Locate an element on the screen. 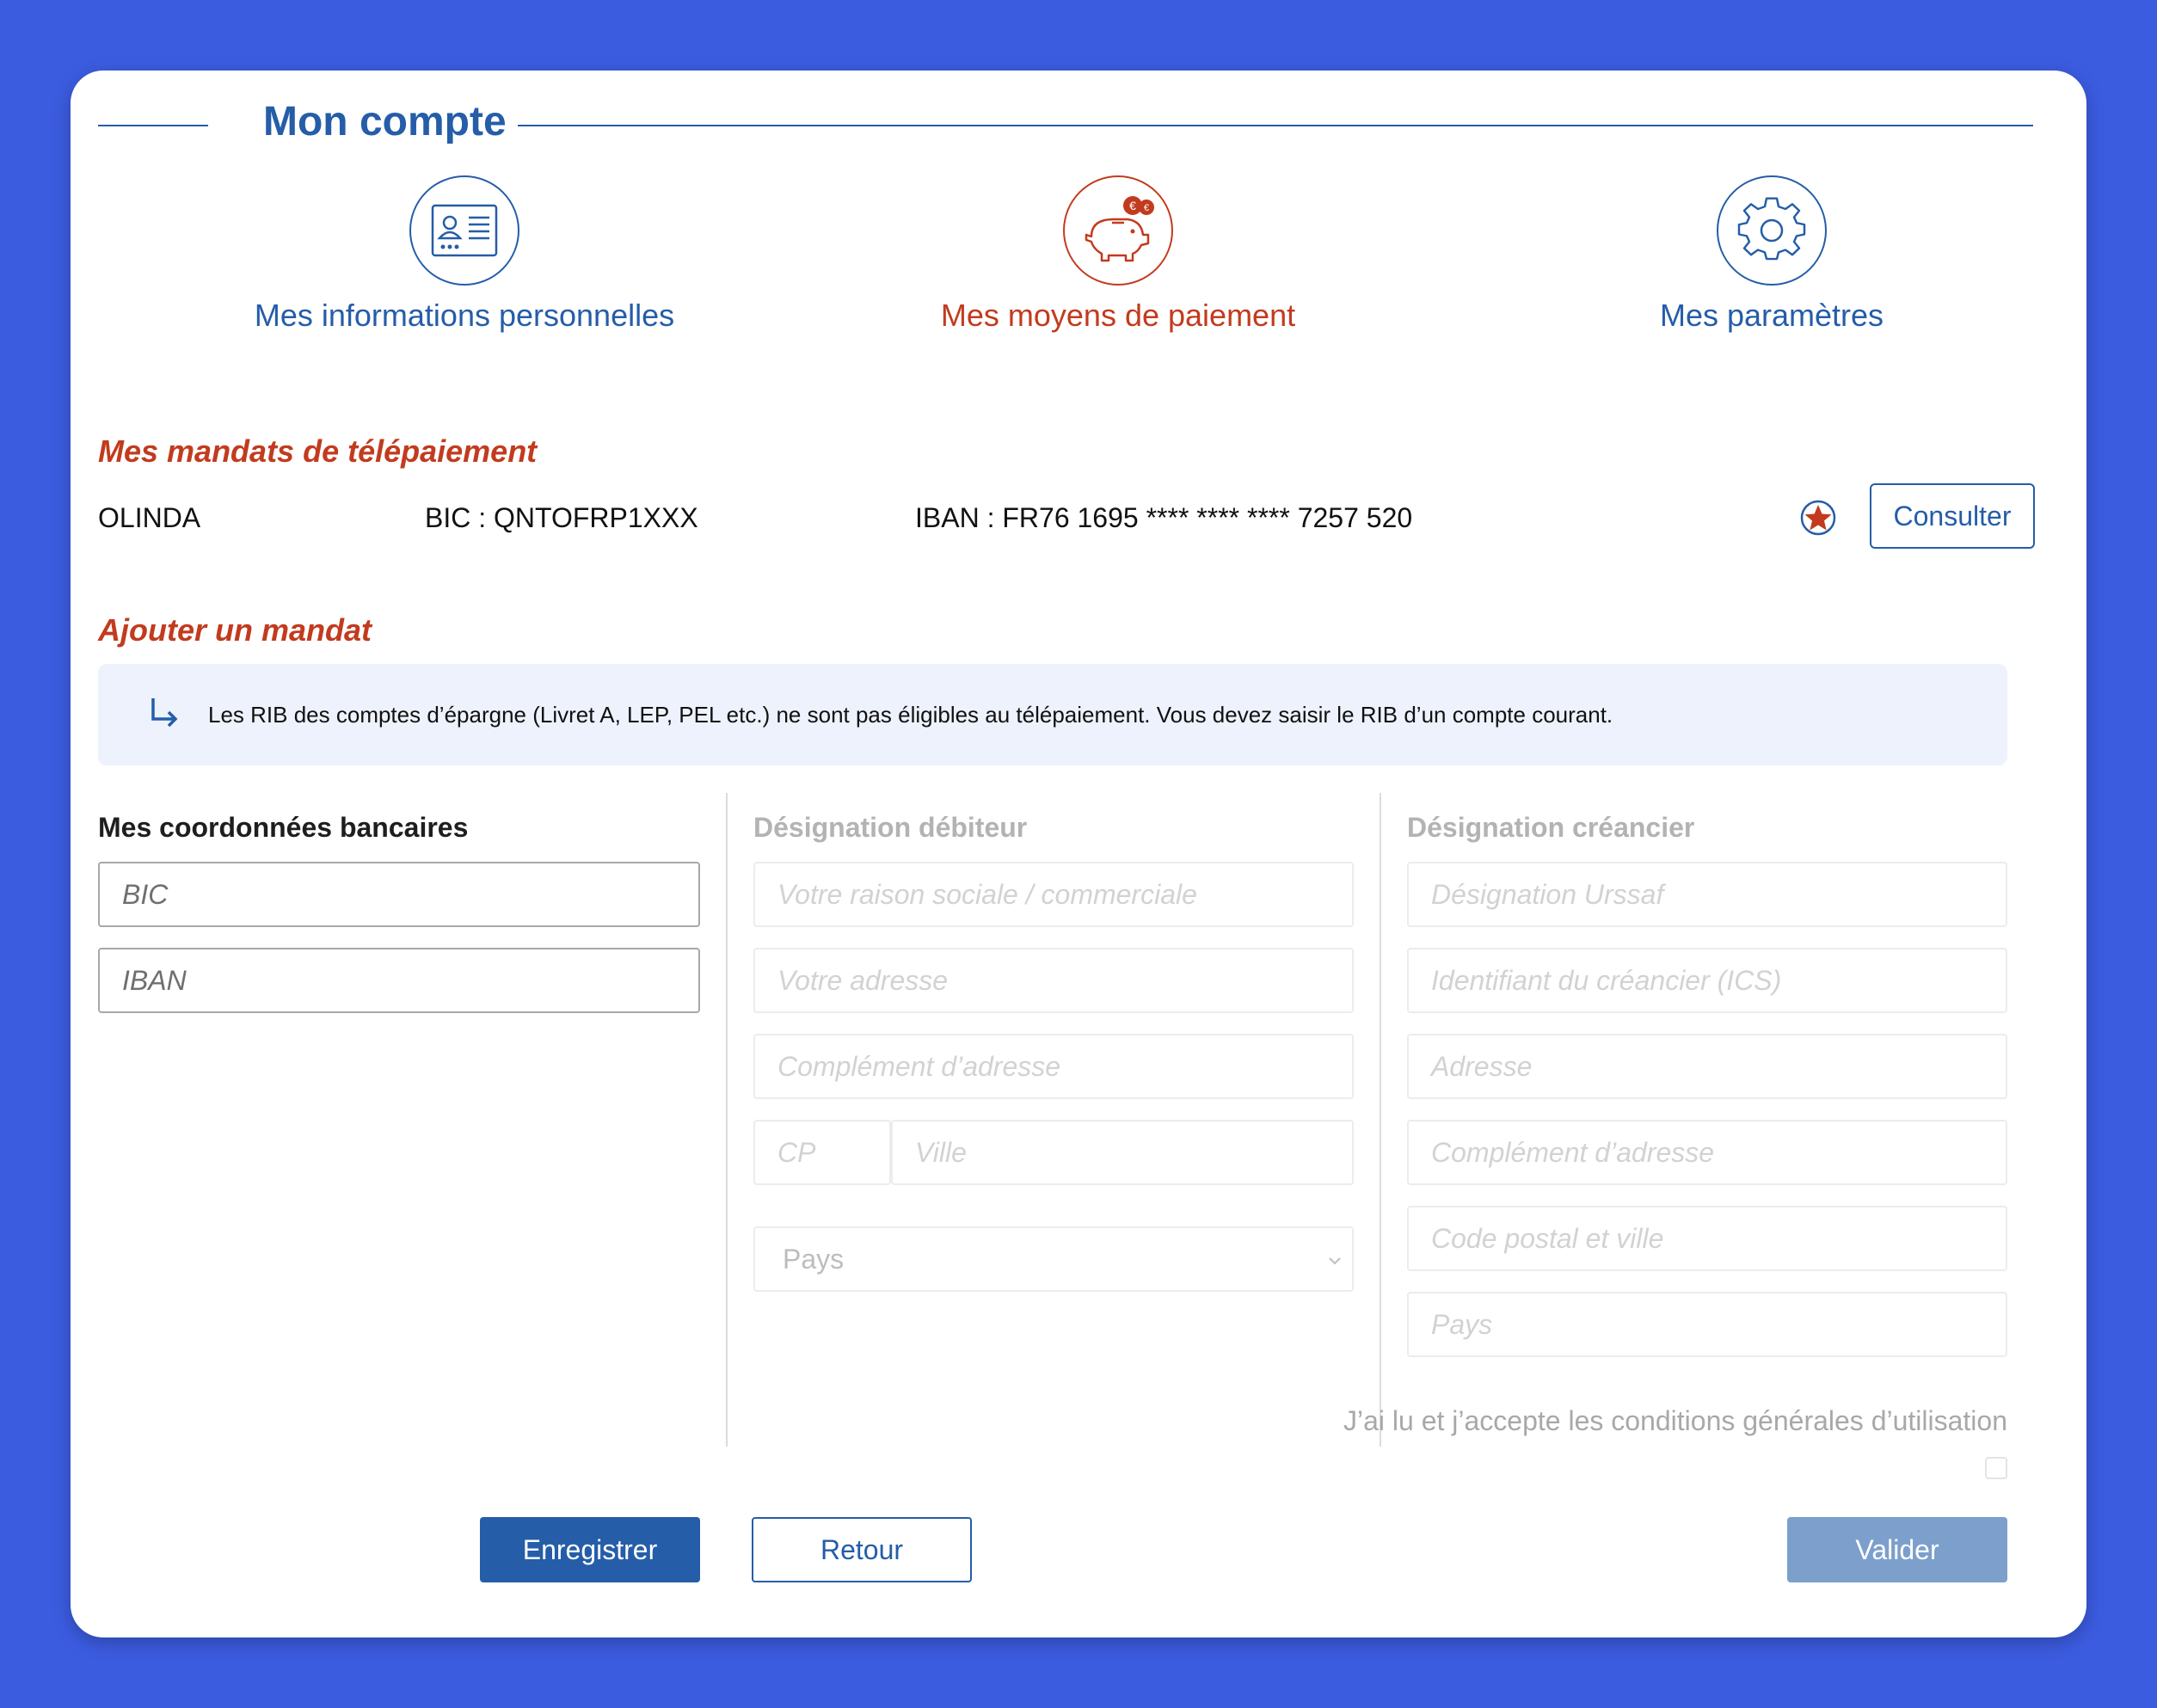 The width and height of the screenshot is (2157, 1708). consult-mandate-button: Consulter is located at coordinates (1953, 516).